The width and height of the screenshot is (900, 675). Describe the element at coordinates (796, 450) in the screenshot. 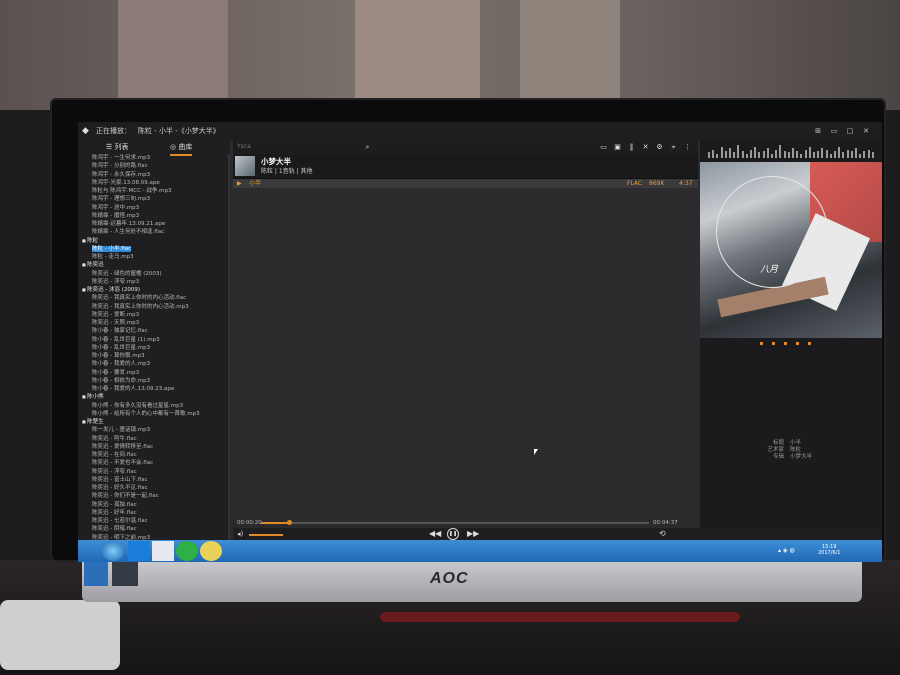

I see `meta-value: 陈粒` at that location.